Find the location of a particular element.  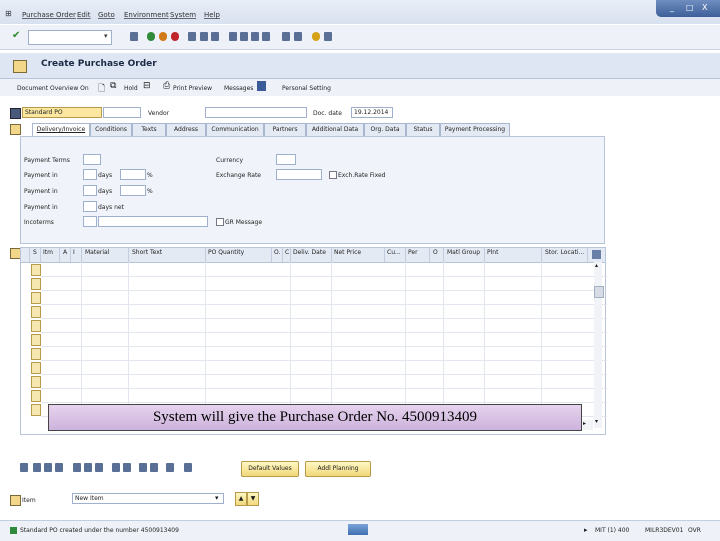

scroll-down-icon: ▾ is located at coordinates (596, 421).